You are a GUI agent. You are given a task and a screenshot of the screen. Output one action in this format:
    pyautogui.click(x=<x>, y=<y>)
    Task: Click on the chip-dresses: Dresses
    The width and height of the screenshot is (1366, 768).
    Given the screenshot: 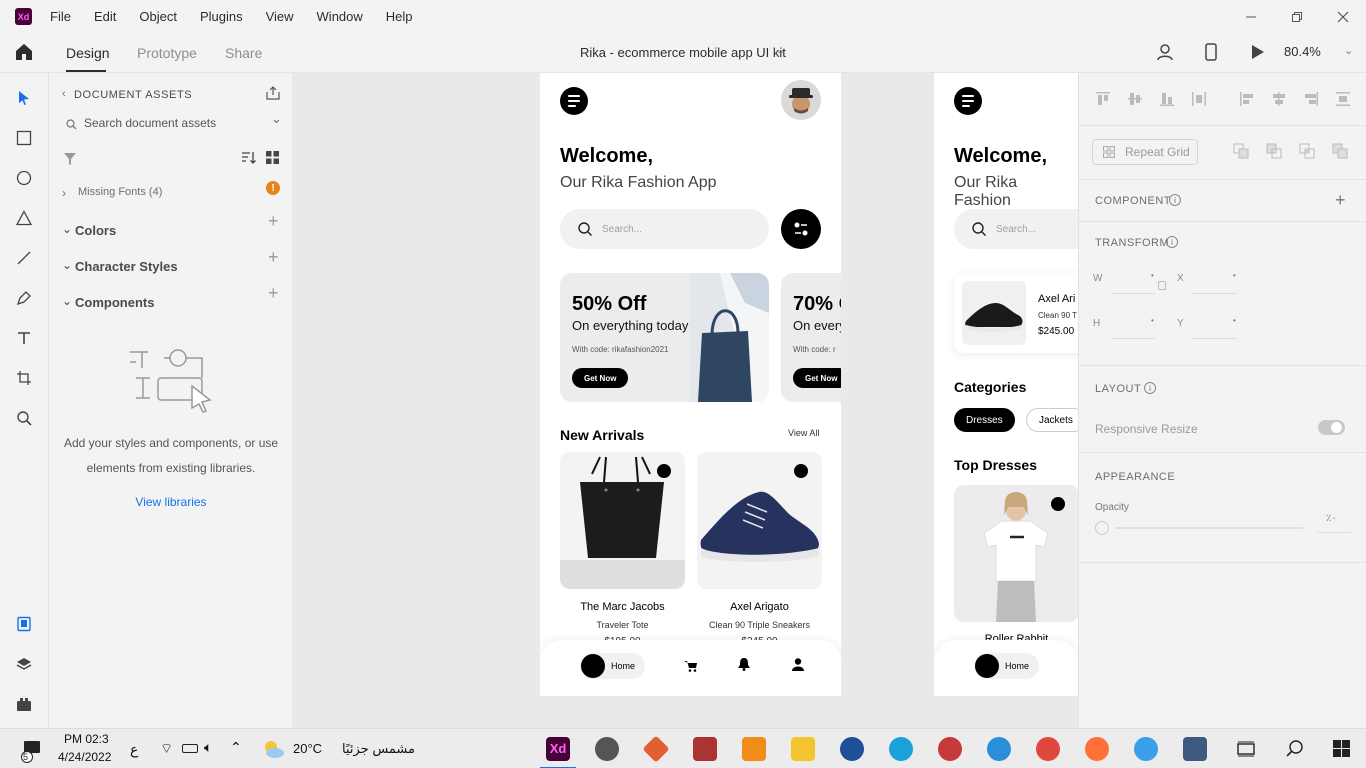 What is the action you would take?
    pyautogui.click(x=984, y=420)
    